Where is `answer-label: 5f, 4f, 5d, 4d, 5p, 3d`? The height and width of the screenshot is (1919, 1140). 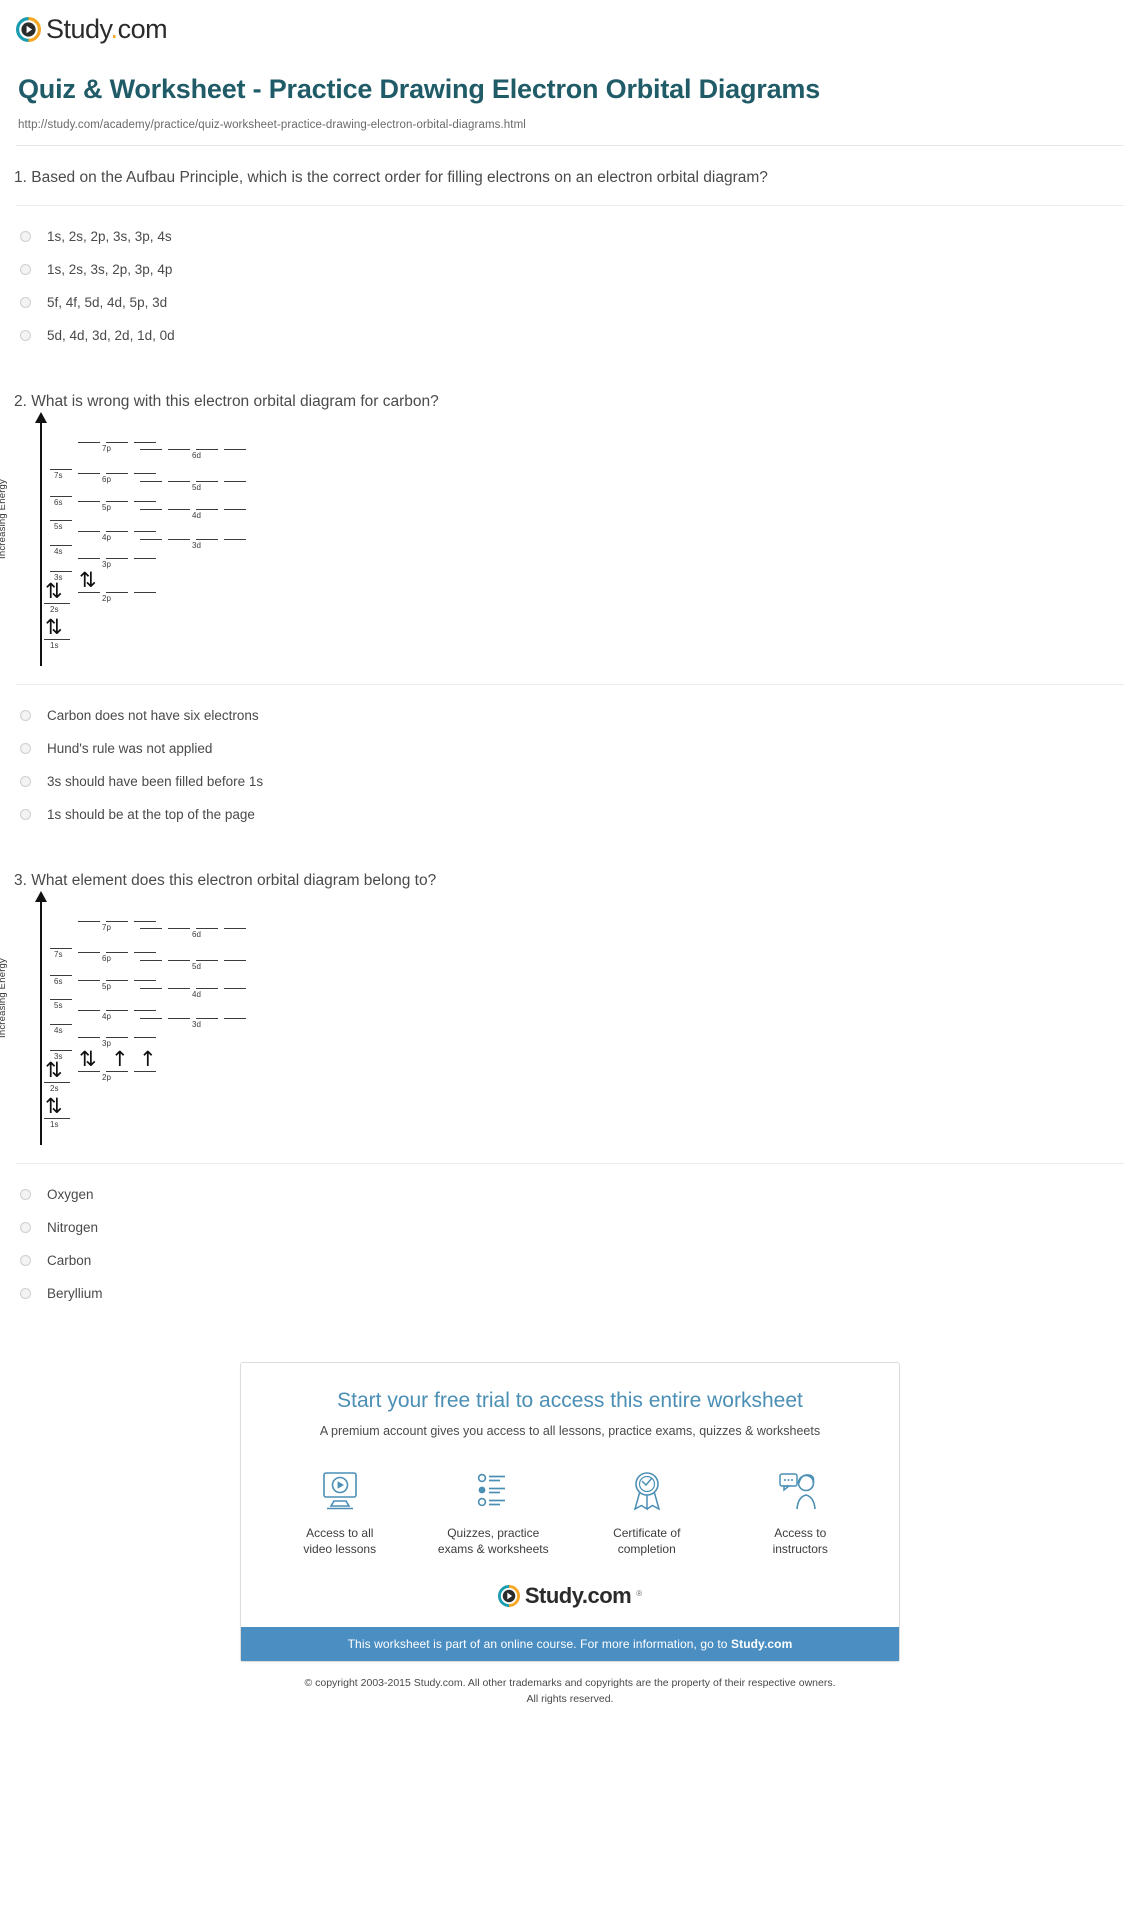 answer-label: 5f, 4f, 5d, 4d, 5p, 3d is located at coordinates (107, 302).